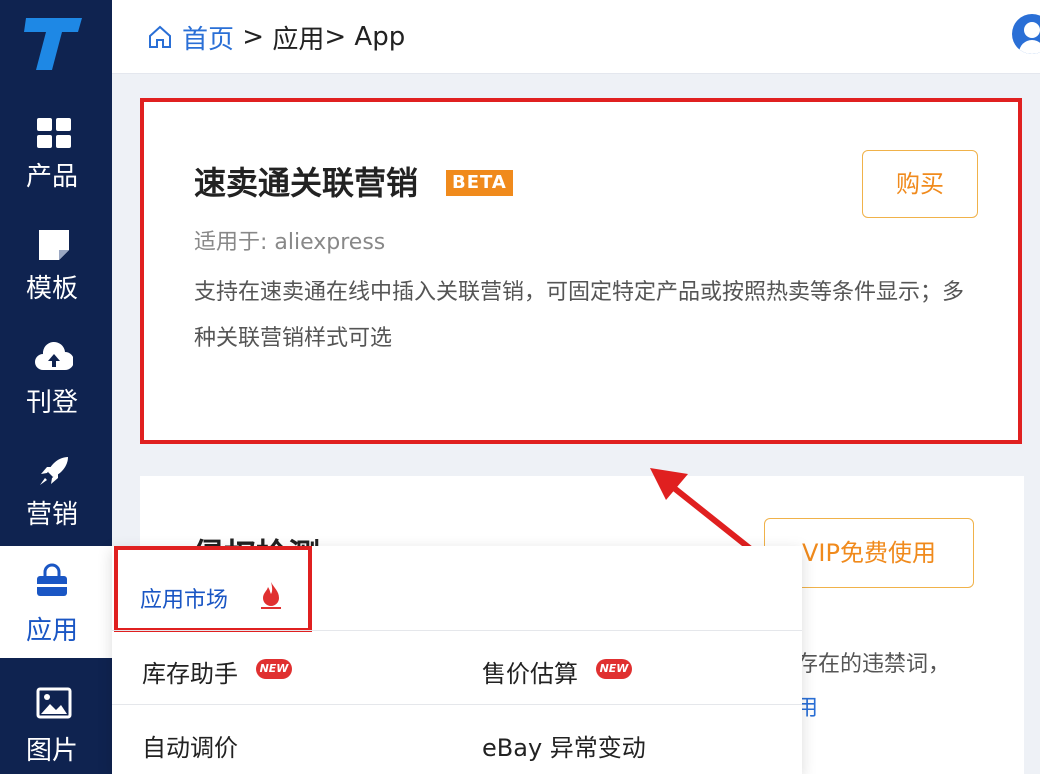 This screenshot has width=1040, height=774. Describe the element at coordinates (56, 602) in the screenshot. I see `sidebar-item-apps: 应用` at that location.